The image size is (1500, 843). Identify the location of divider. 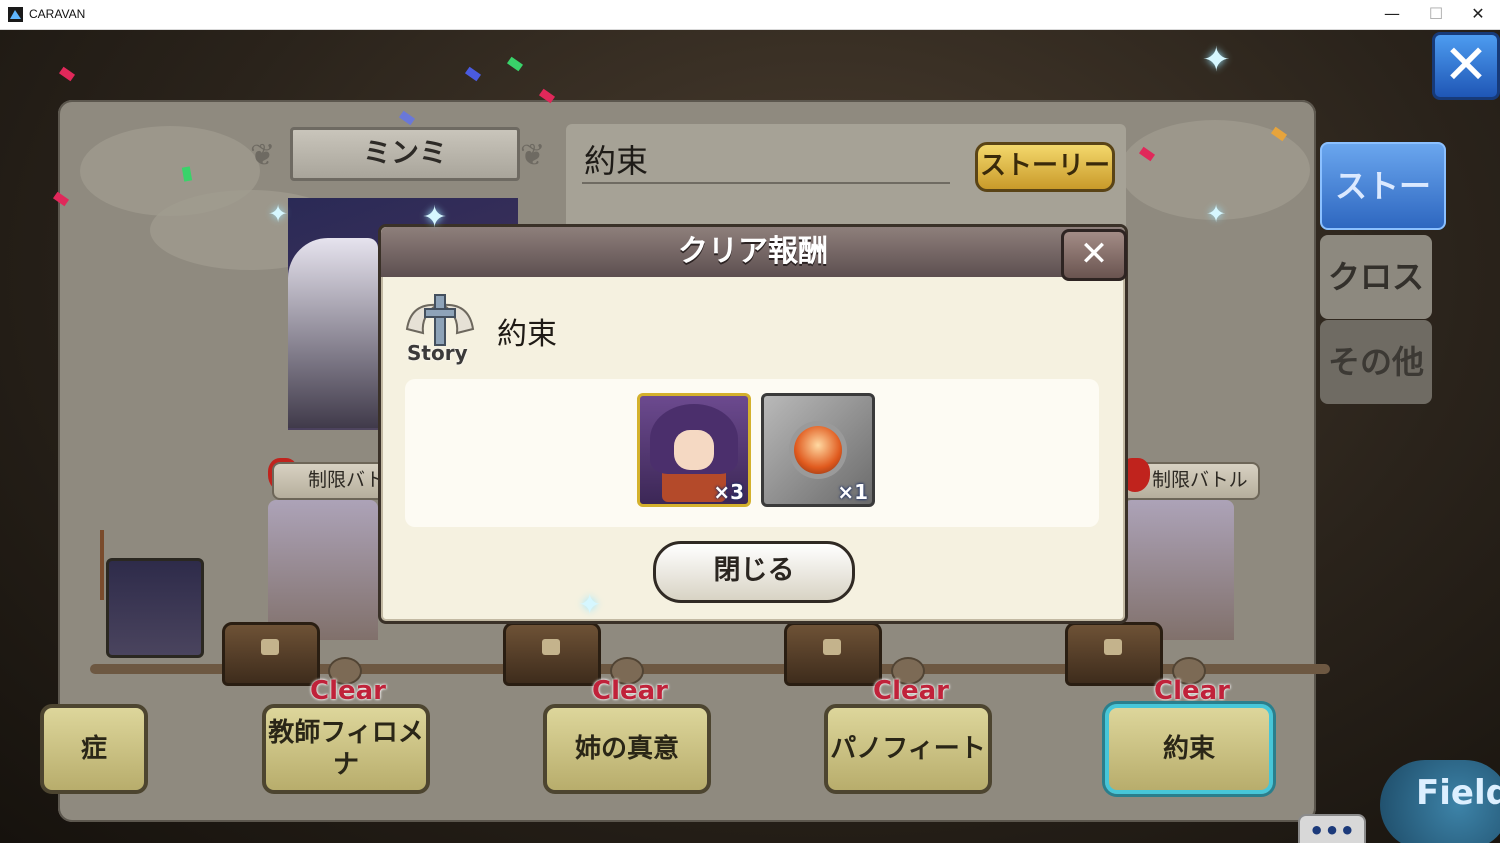
(766, 183).